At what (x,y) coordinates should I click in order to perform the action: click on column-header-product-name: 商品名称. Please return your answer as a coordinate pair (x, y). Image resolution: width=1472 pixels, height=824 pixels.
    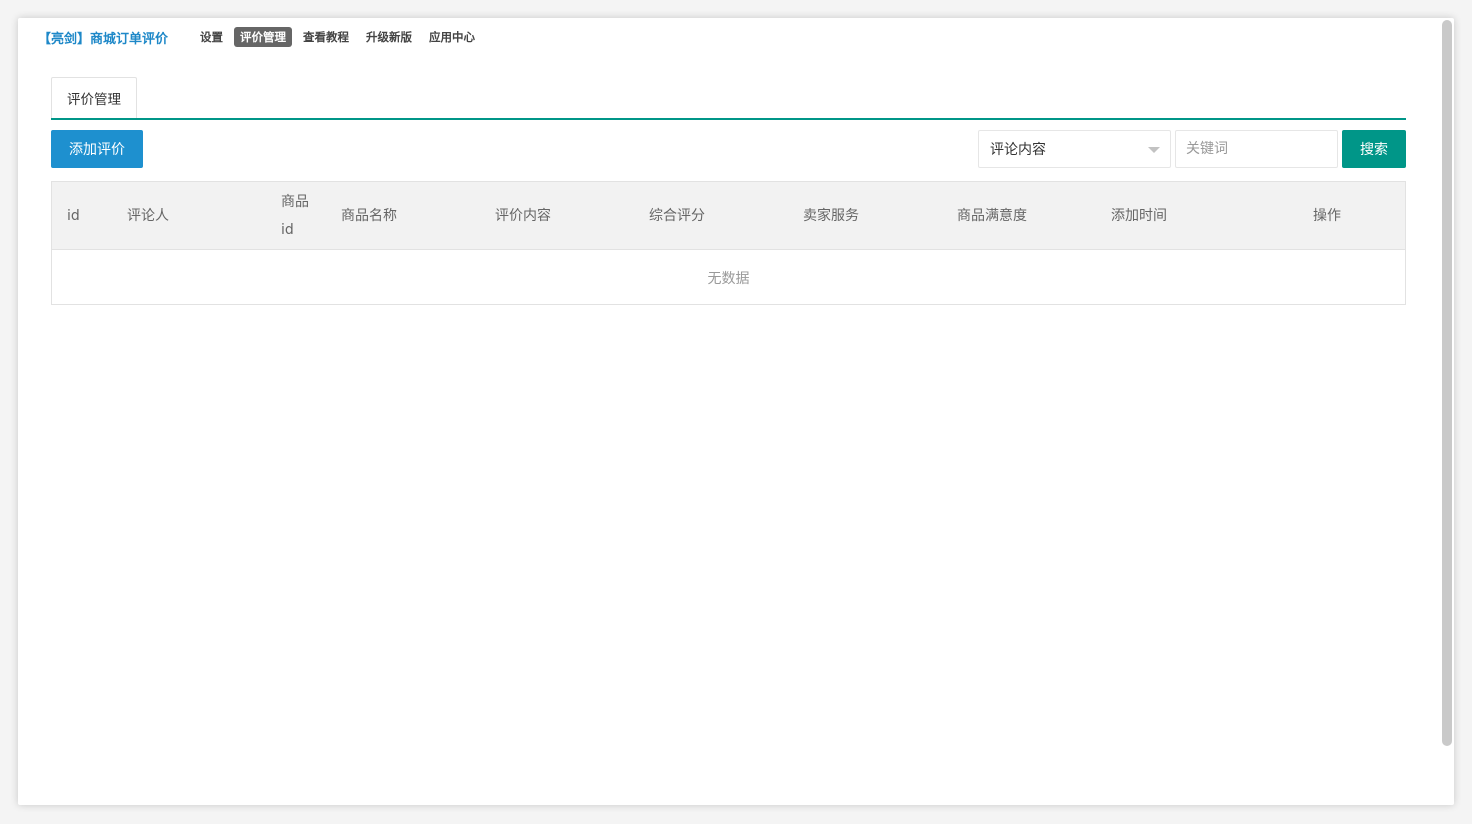
    Looking at the image, I should click on (369, 215).